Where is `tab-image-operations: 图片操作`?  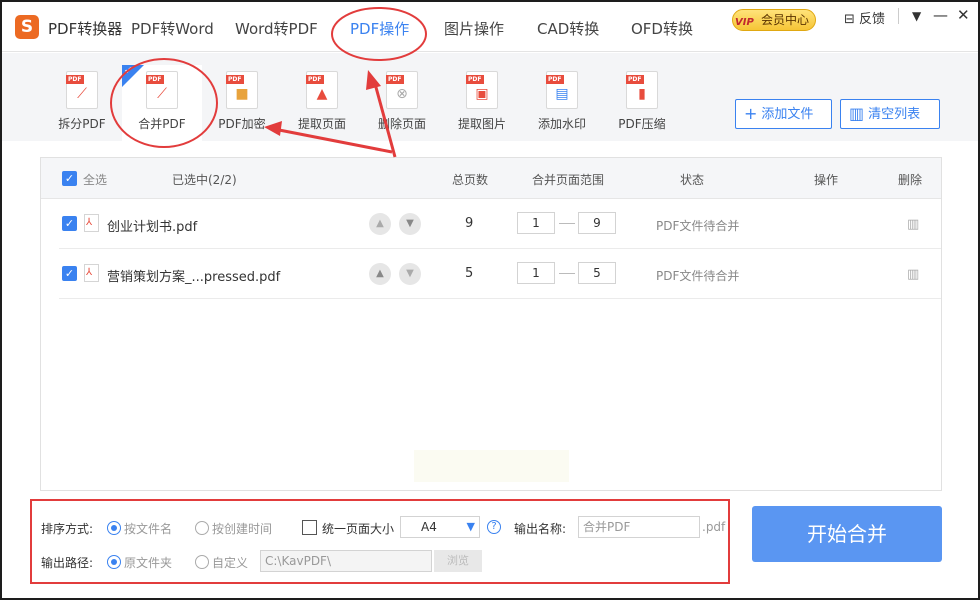
tab-image-operations: 图片操作 is located at coordinates (474, 28).